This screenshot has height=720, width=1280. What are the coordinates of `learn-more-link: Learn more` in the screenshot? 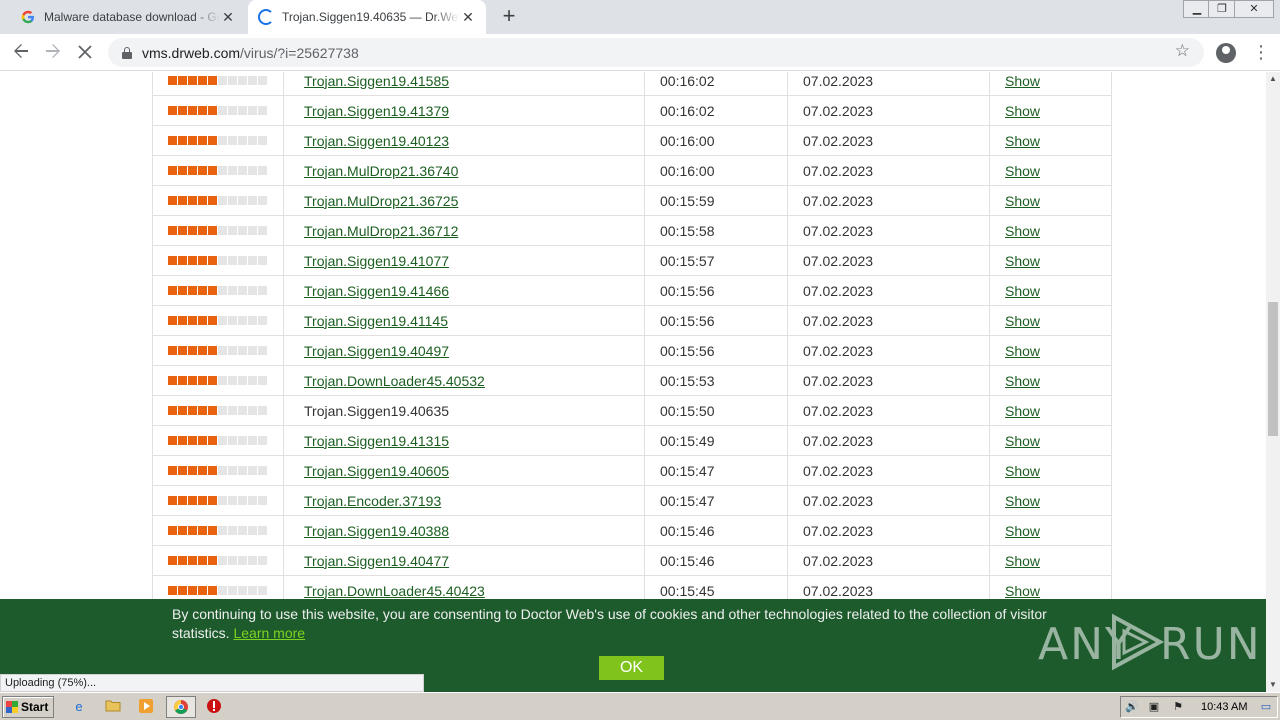 It's located at (269, 633).